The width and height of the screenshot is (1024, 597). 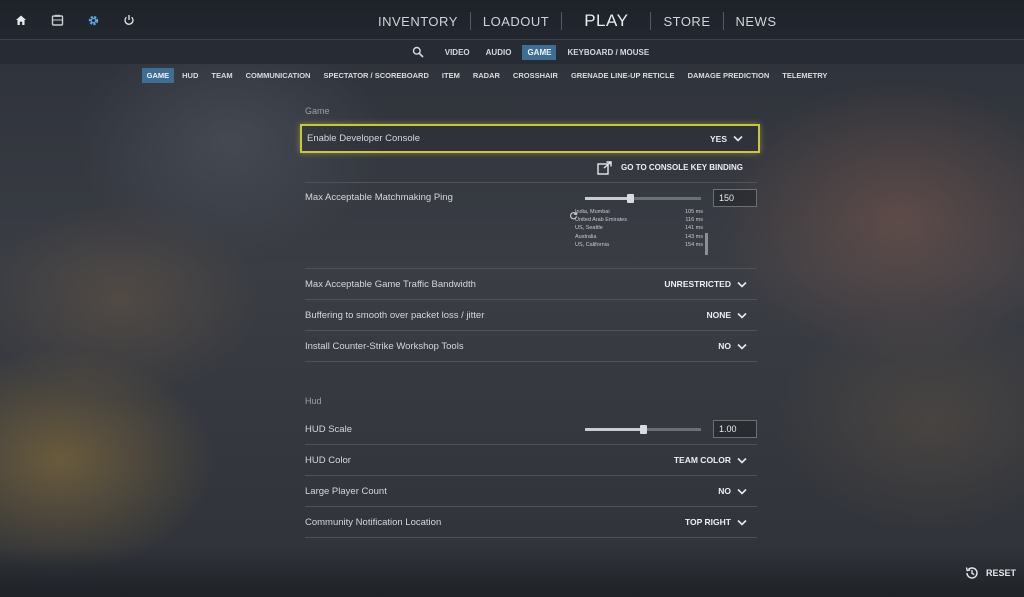 I want to click on category-telemetry: TELEMETRY, so click(x=804, y=75).